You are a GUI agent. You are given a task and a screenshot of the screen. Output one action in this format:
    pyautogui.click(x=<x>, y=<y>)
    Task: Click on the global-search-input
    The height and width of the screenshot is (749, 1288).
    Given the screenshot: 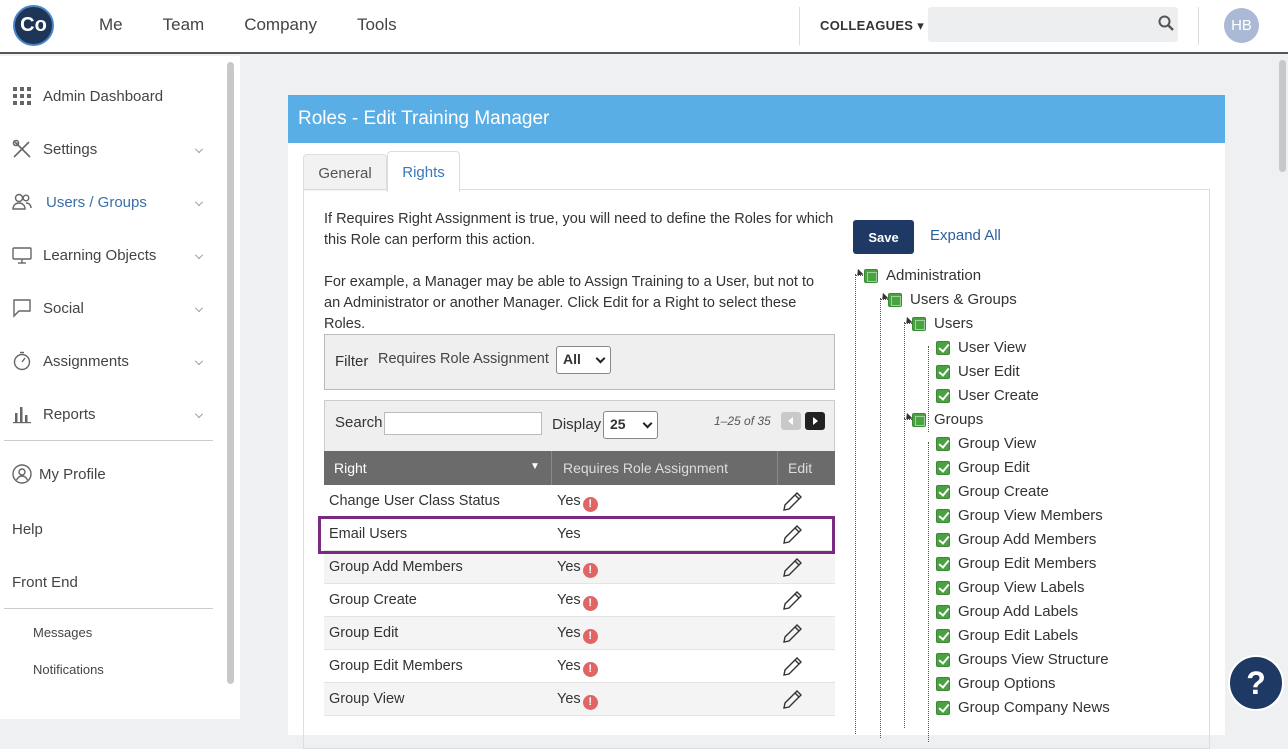 What is the action you would take?
    pyautogui.click(x=1053, y=24)
    